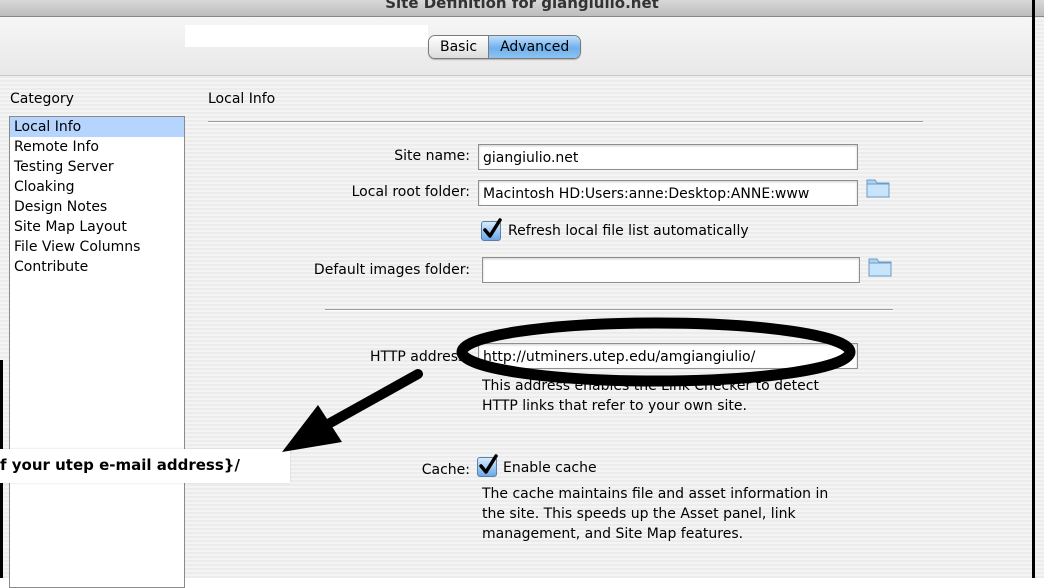 The image size is (1044, 588). I want to click on highlight-ellipse, so click(656, 352).